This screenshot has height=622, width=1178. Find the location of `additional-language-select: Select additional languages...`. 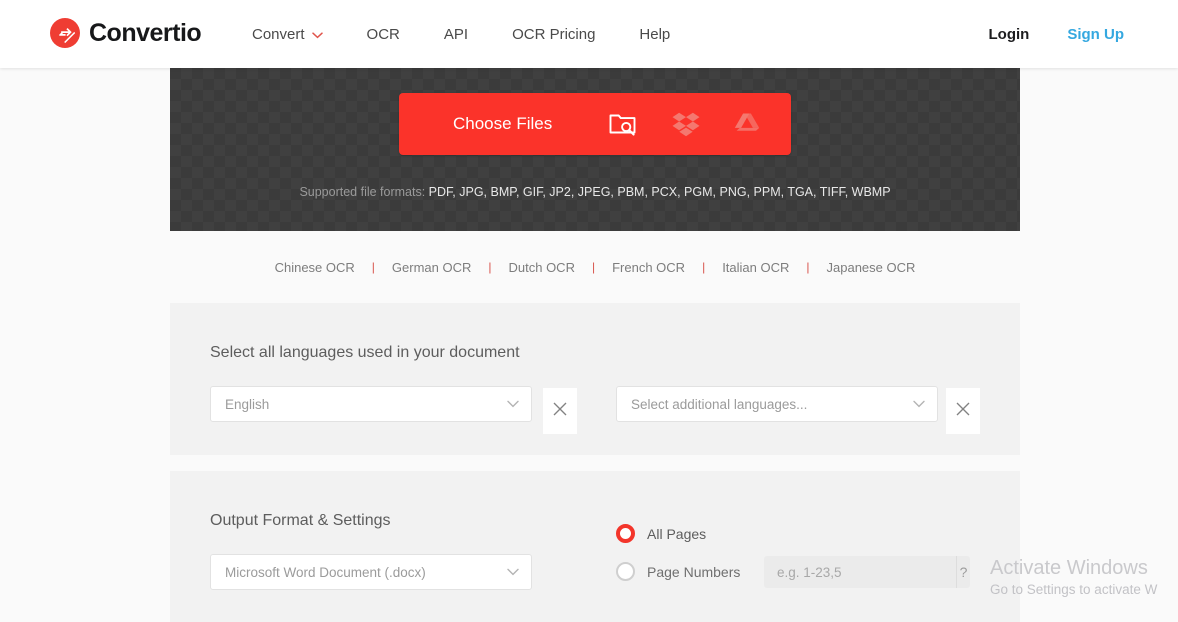

additional-language-select: Select additional languages... is located at coordinates (777, 404).